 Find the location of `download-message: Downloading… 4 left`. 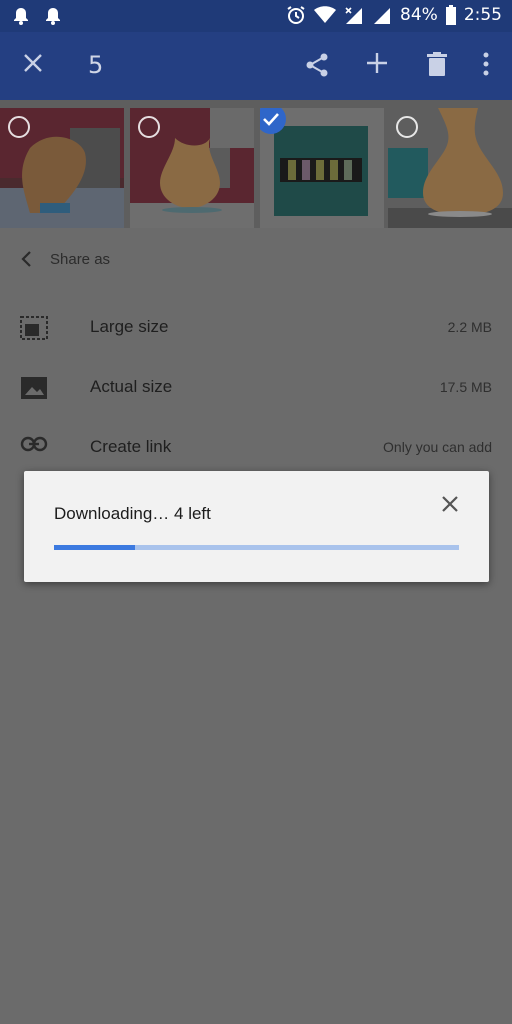

download-message: Downloading… 4 left is located at coordinates (132, 513).